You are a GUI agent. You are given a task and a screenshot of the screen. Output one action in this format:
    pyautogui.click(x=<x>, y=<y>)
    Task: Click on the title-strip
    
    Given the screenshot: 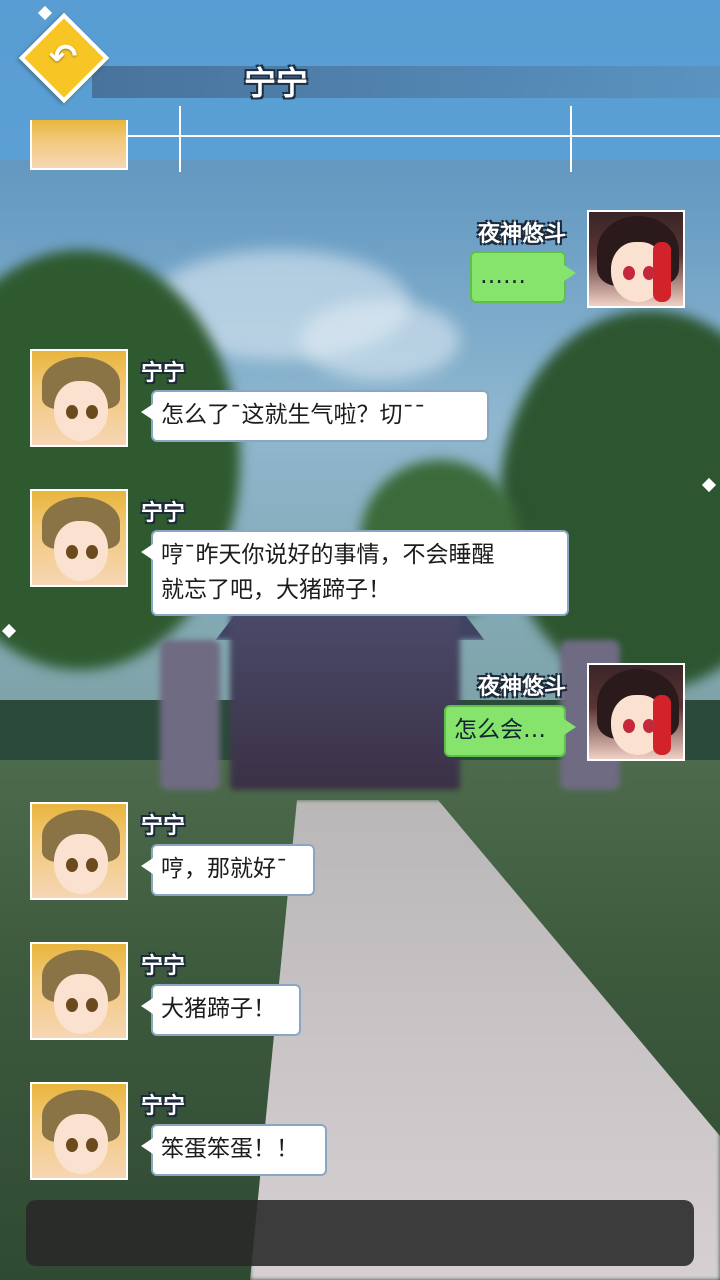 What is the action you would take?
    pyautogui.click(x=406, y=82)
    